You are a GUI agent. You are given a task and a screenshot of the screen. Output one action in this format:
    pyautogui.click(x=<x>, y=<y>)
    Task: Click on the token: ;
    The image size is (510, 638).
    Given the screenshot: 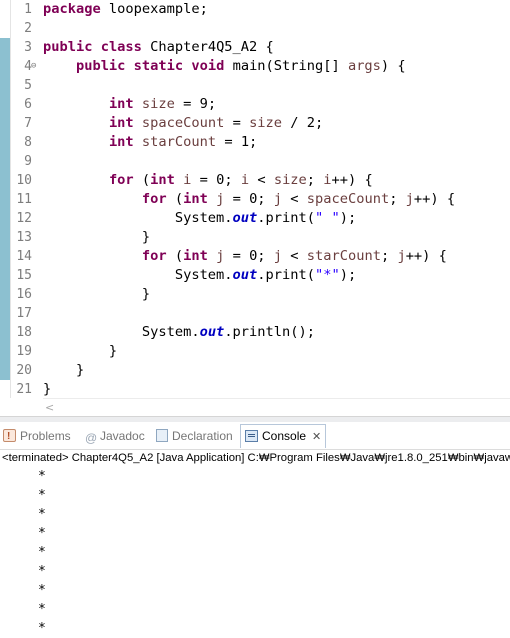 What is the action you would take?
    pyautogui.click(x=315, y=180)
    